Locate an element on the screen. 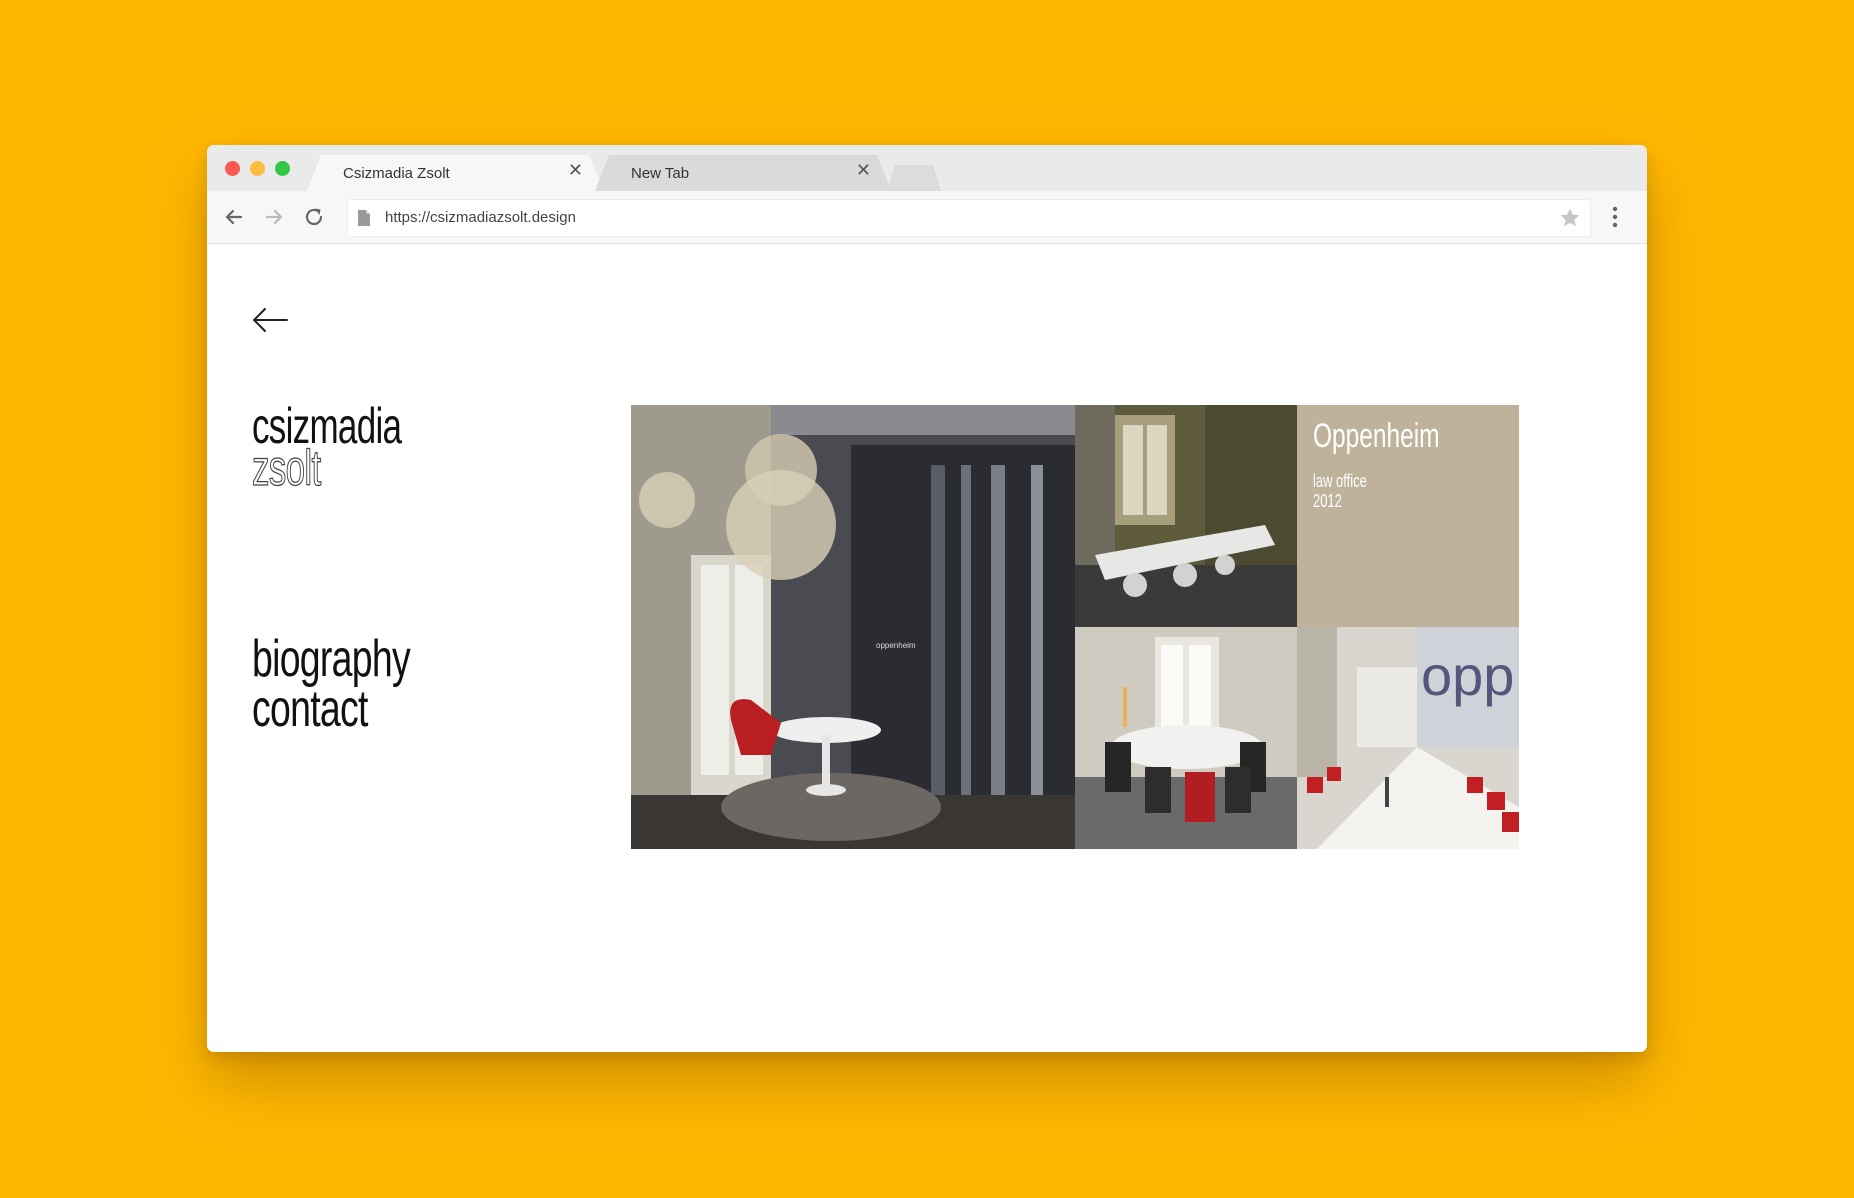 The height and width of the screenshot is (1198, 1854). photo-boardroom: opp is located at coordinates (1408, 738).